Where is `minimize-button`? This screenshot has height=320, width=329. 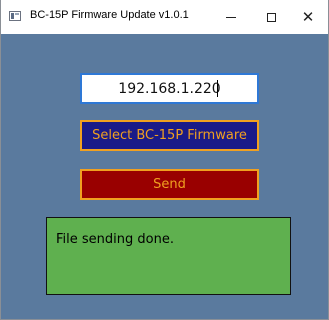 minimize-button is located at coordinates (231, 17).